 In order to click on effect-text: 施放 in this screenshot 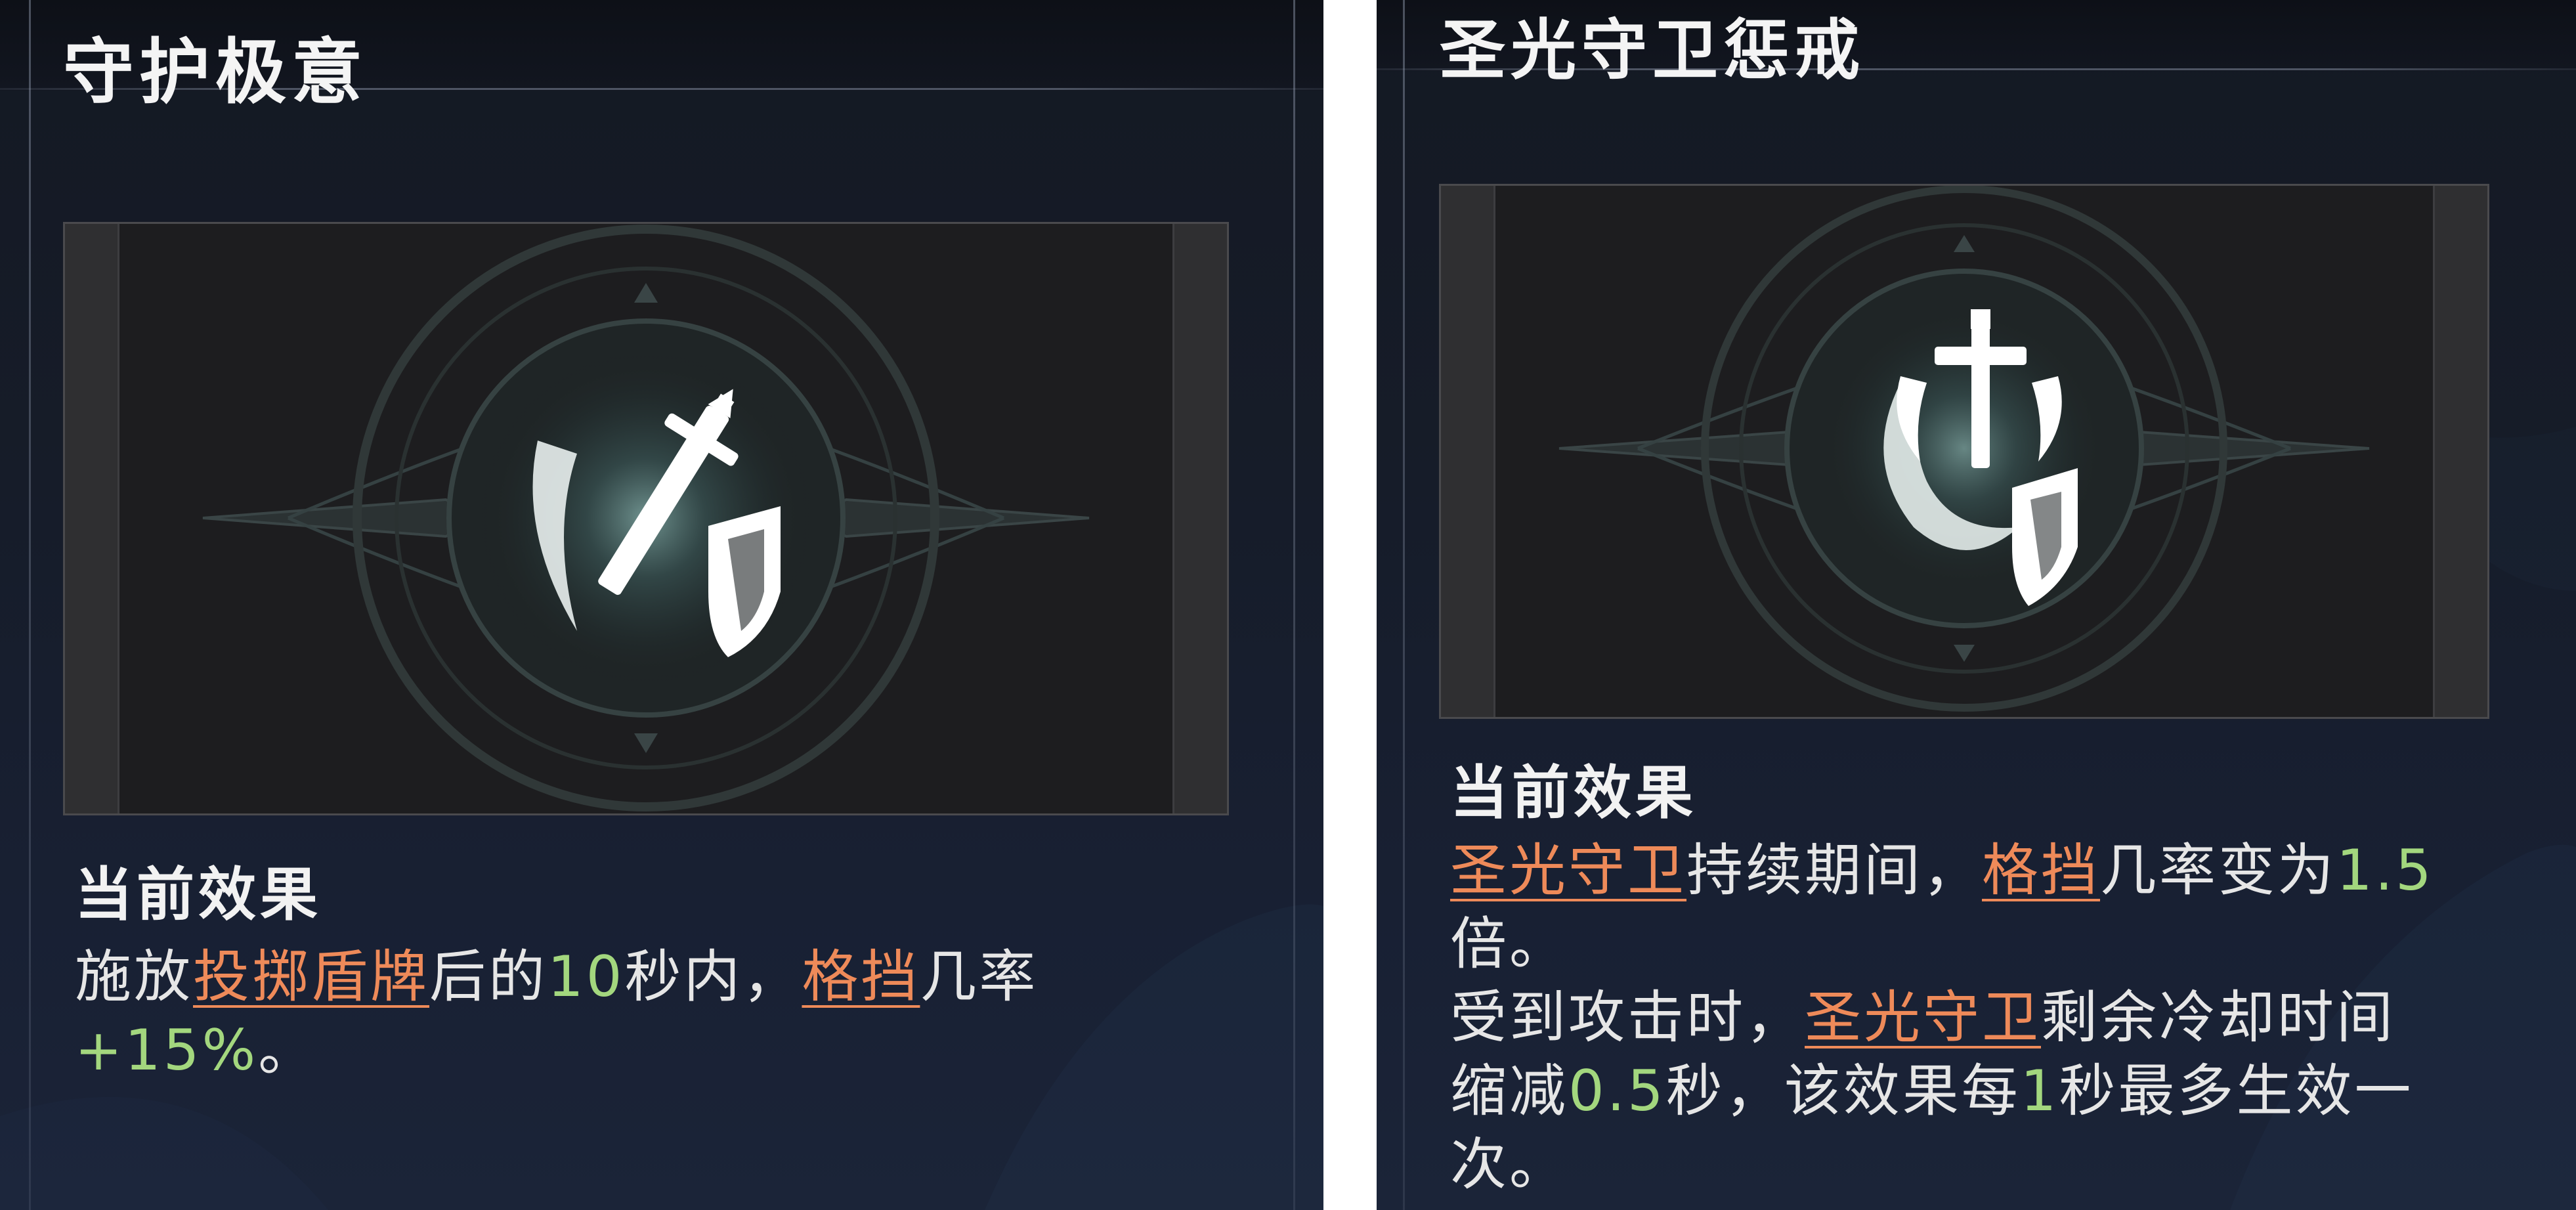, I will do `click(134, 977)`.